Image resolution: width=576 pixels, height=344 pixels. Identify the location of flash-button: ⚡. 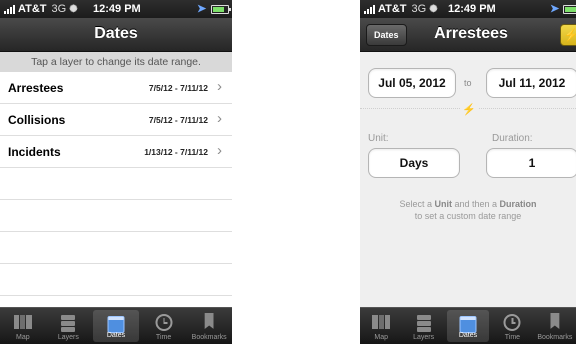
(568, 35).